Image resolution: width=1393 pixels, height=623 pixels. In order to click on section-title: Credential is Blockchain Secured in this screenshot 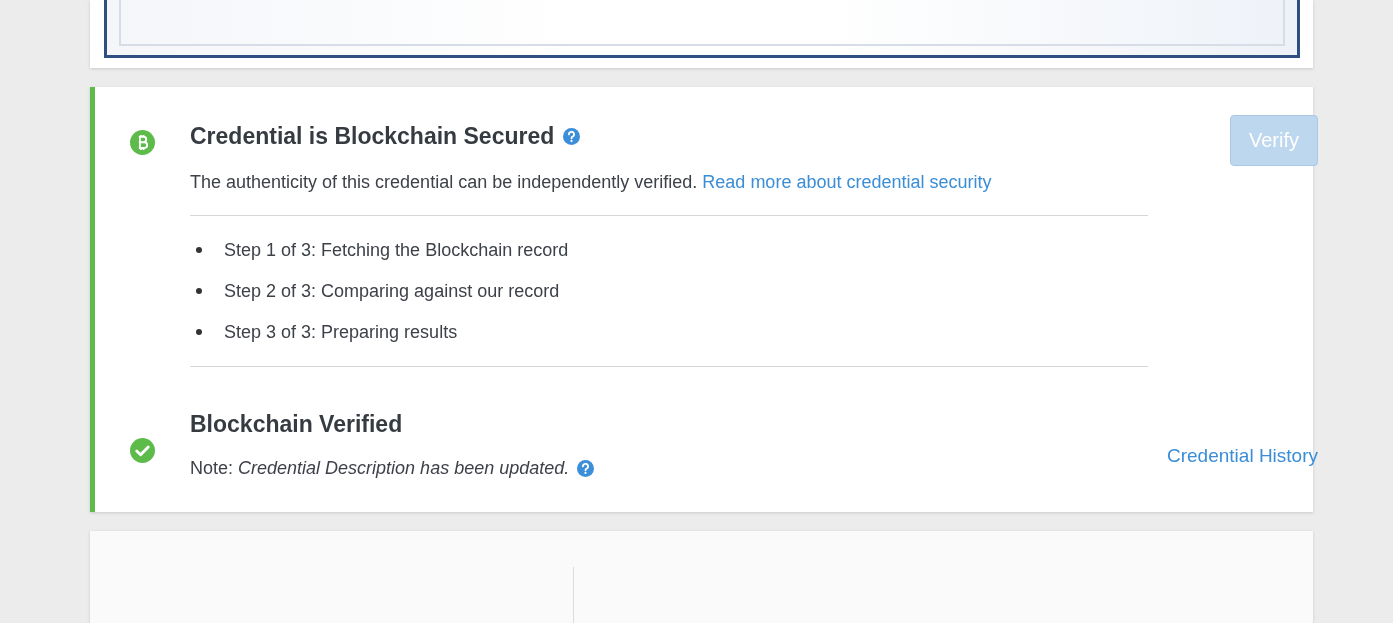, I will do `click(372, 136)`.